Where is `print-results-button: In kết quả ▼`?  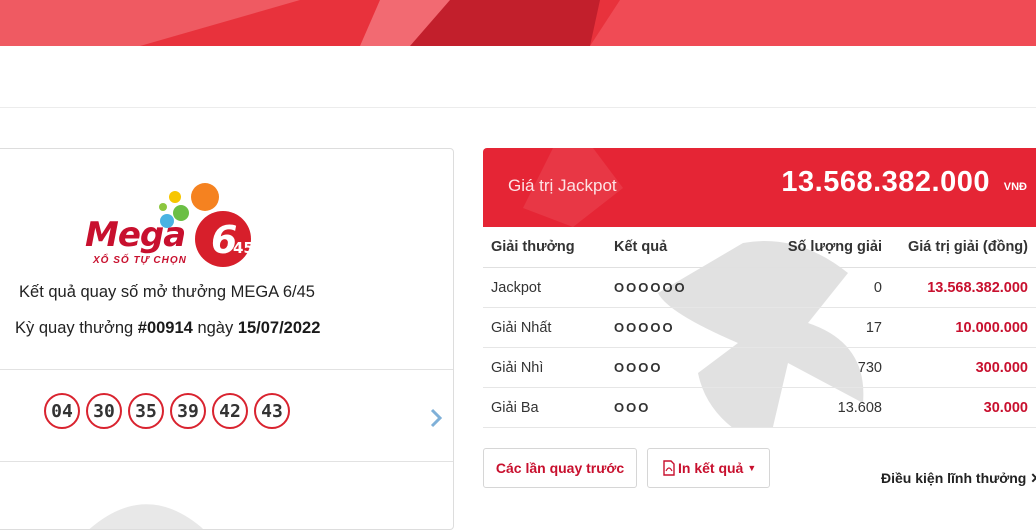
print-results-button: In kết quả ▼ is located at coordinates (708, 468).